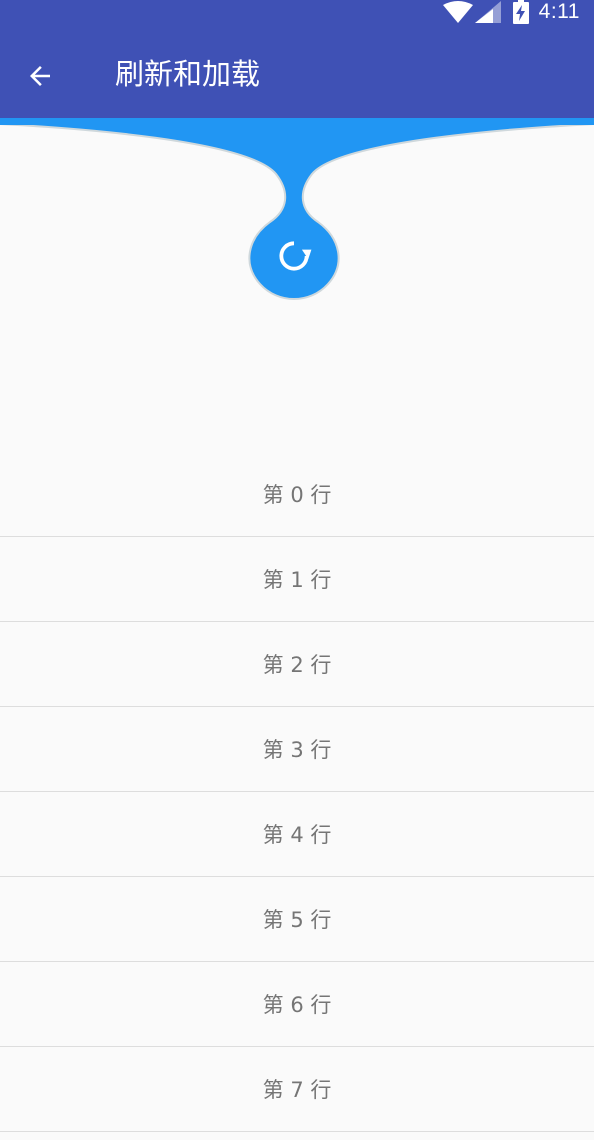 The height and width of the screenshot is (1140, 594). I want to click on list-item: 第 2 行, so click(297, 664).